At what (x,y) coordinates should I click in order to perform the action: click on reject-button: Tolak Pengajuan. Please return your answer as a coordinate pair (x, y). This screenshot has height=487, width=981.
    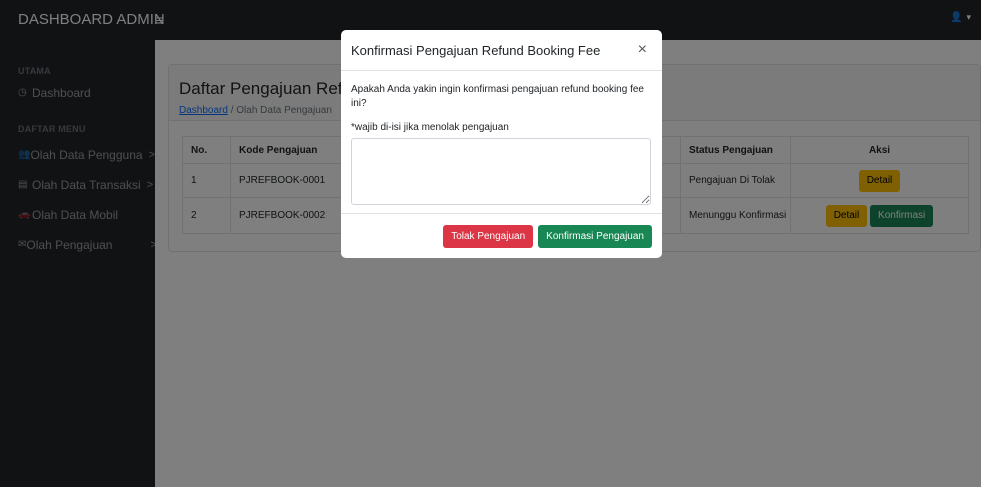
    Looking at the image, I should click on (488, 236).